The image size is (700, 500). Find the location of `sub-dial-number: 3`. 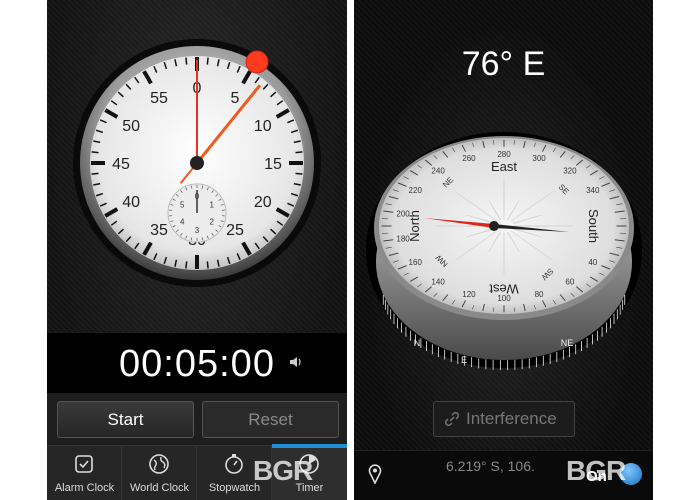

sub-dial-number: 3 is located at coordinates (197, 230).